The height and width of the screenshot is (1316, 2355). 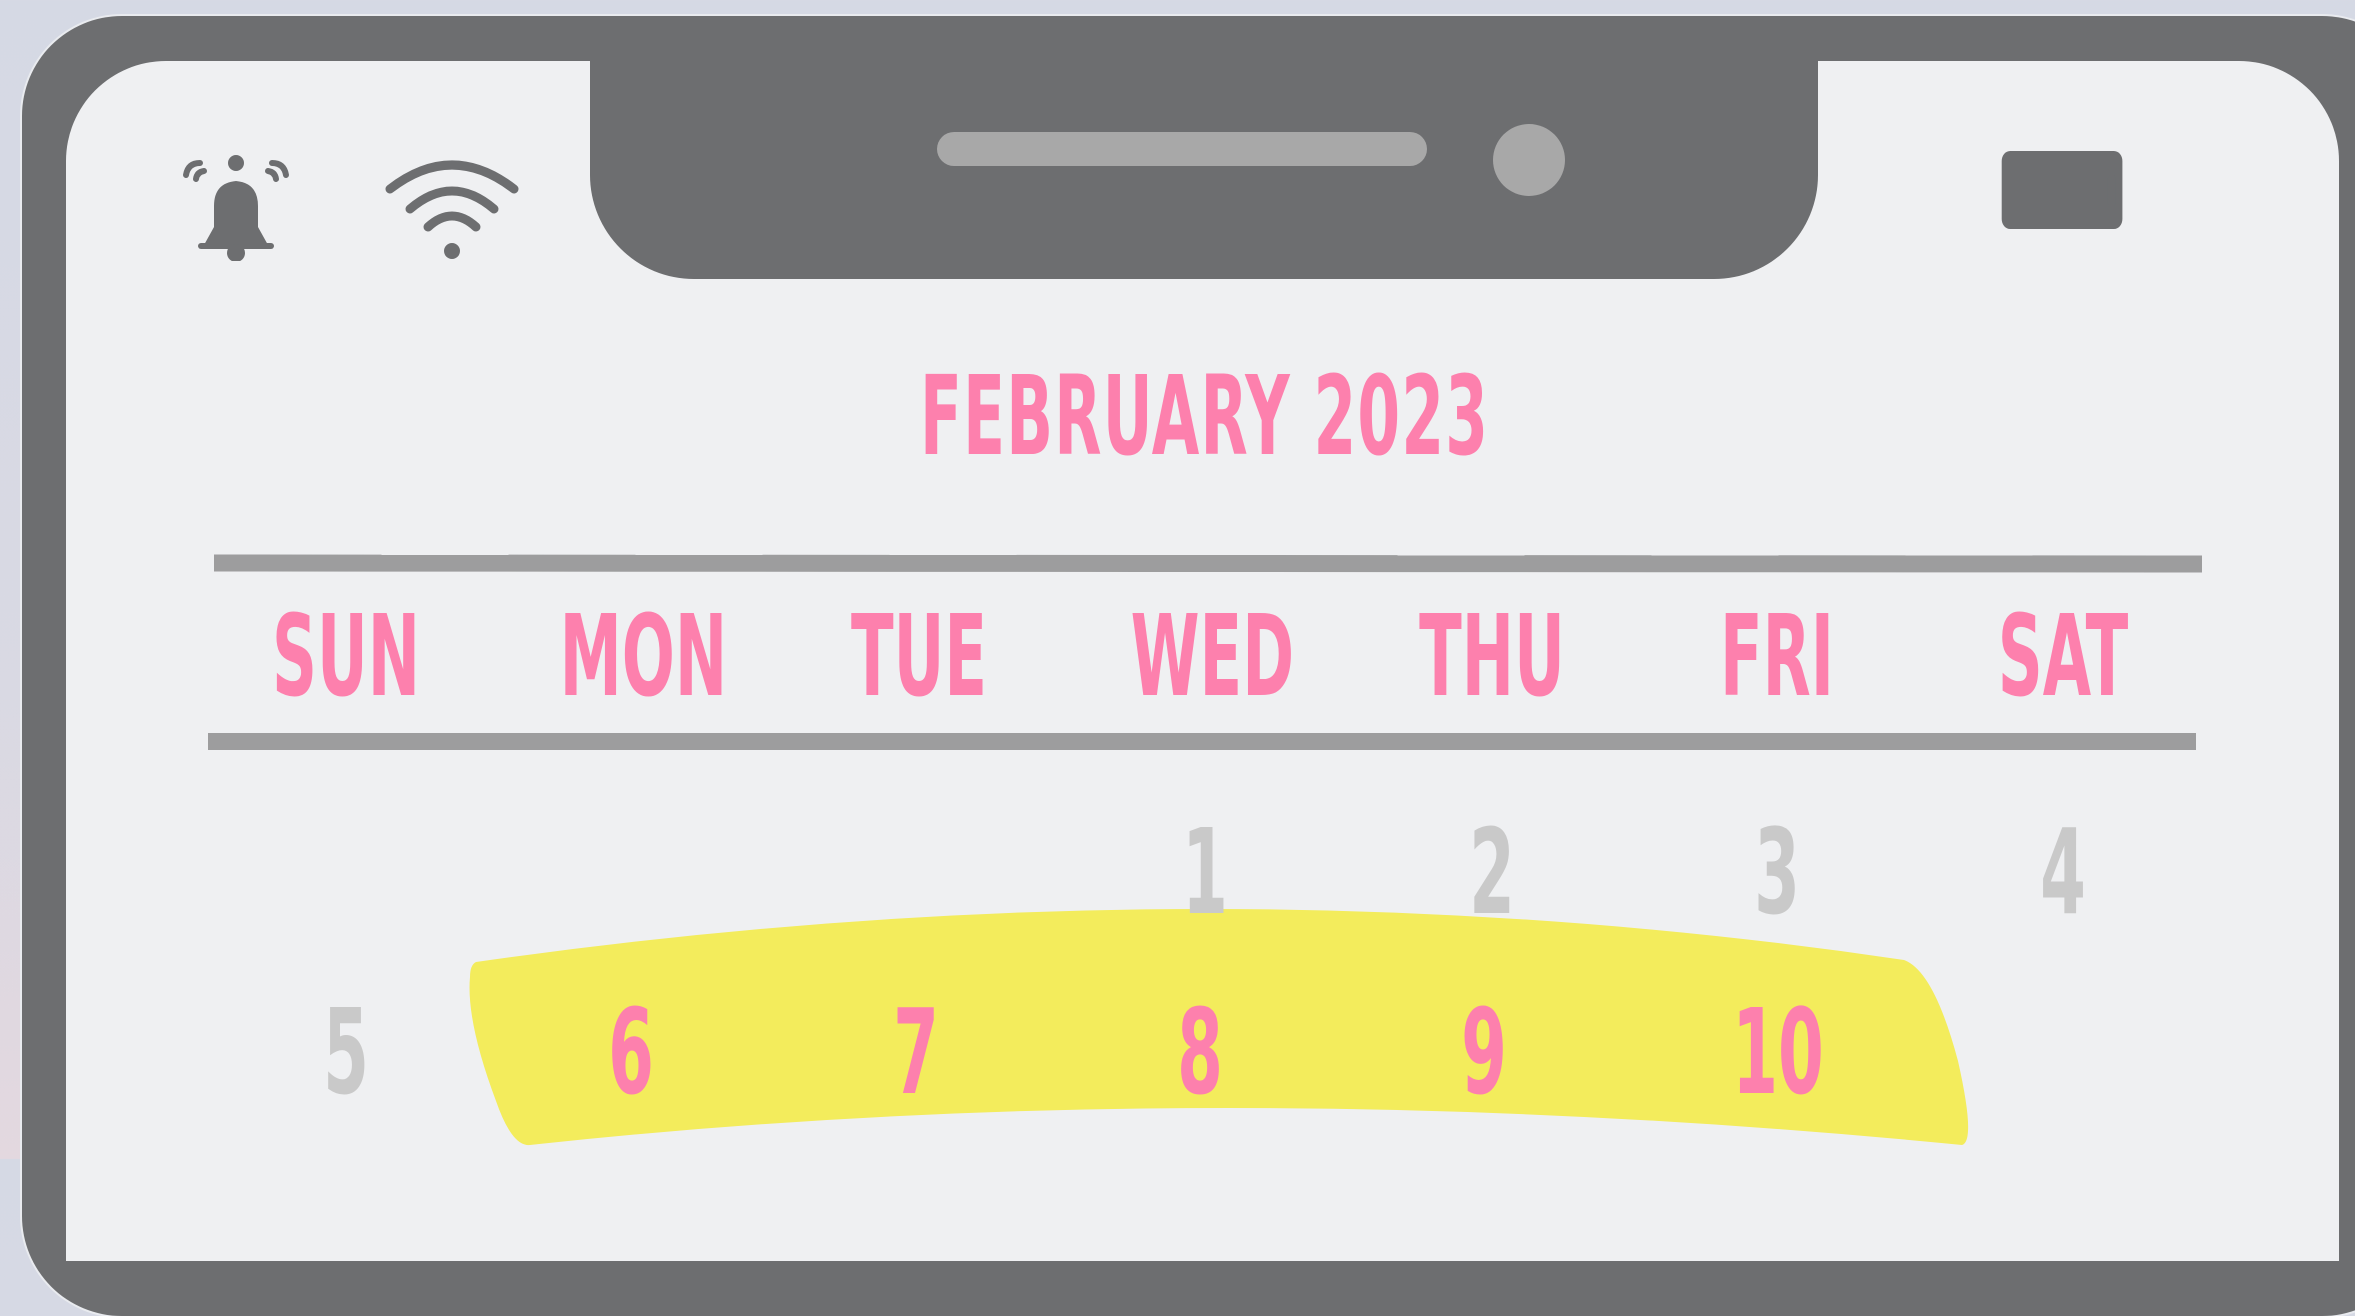 What do you see at coordinates (1778, 1052) in the screenshot?
I see `day-10: 10` at bounding box center [1778, 1052].